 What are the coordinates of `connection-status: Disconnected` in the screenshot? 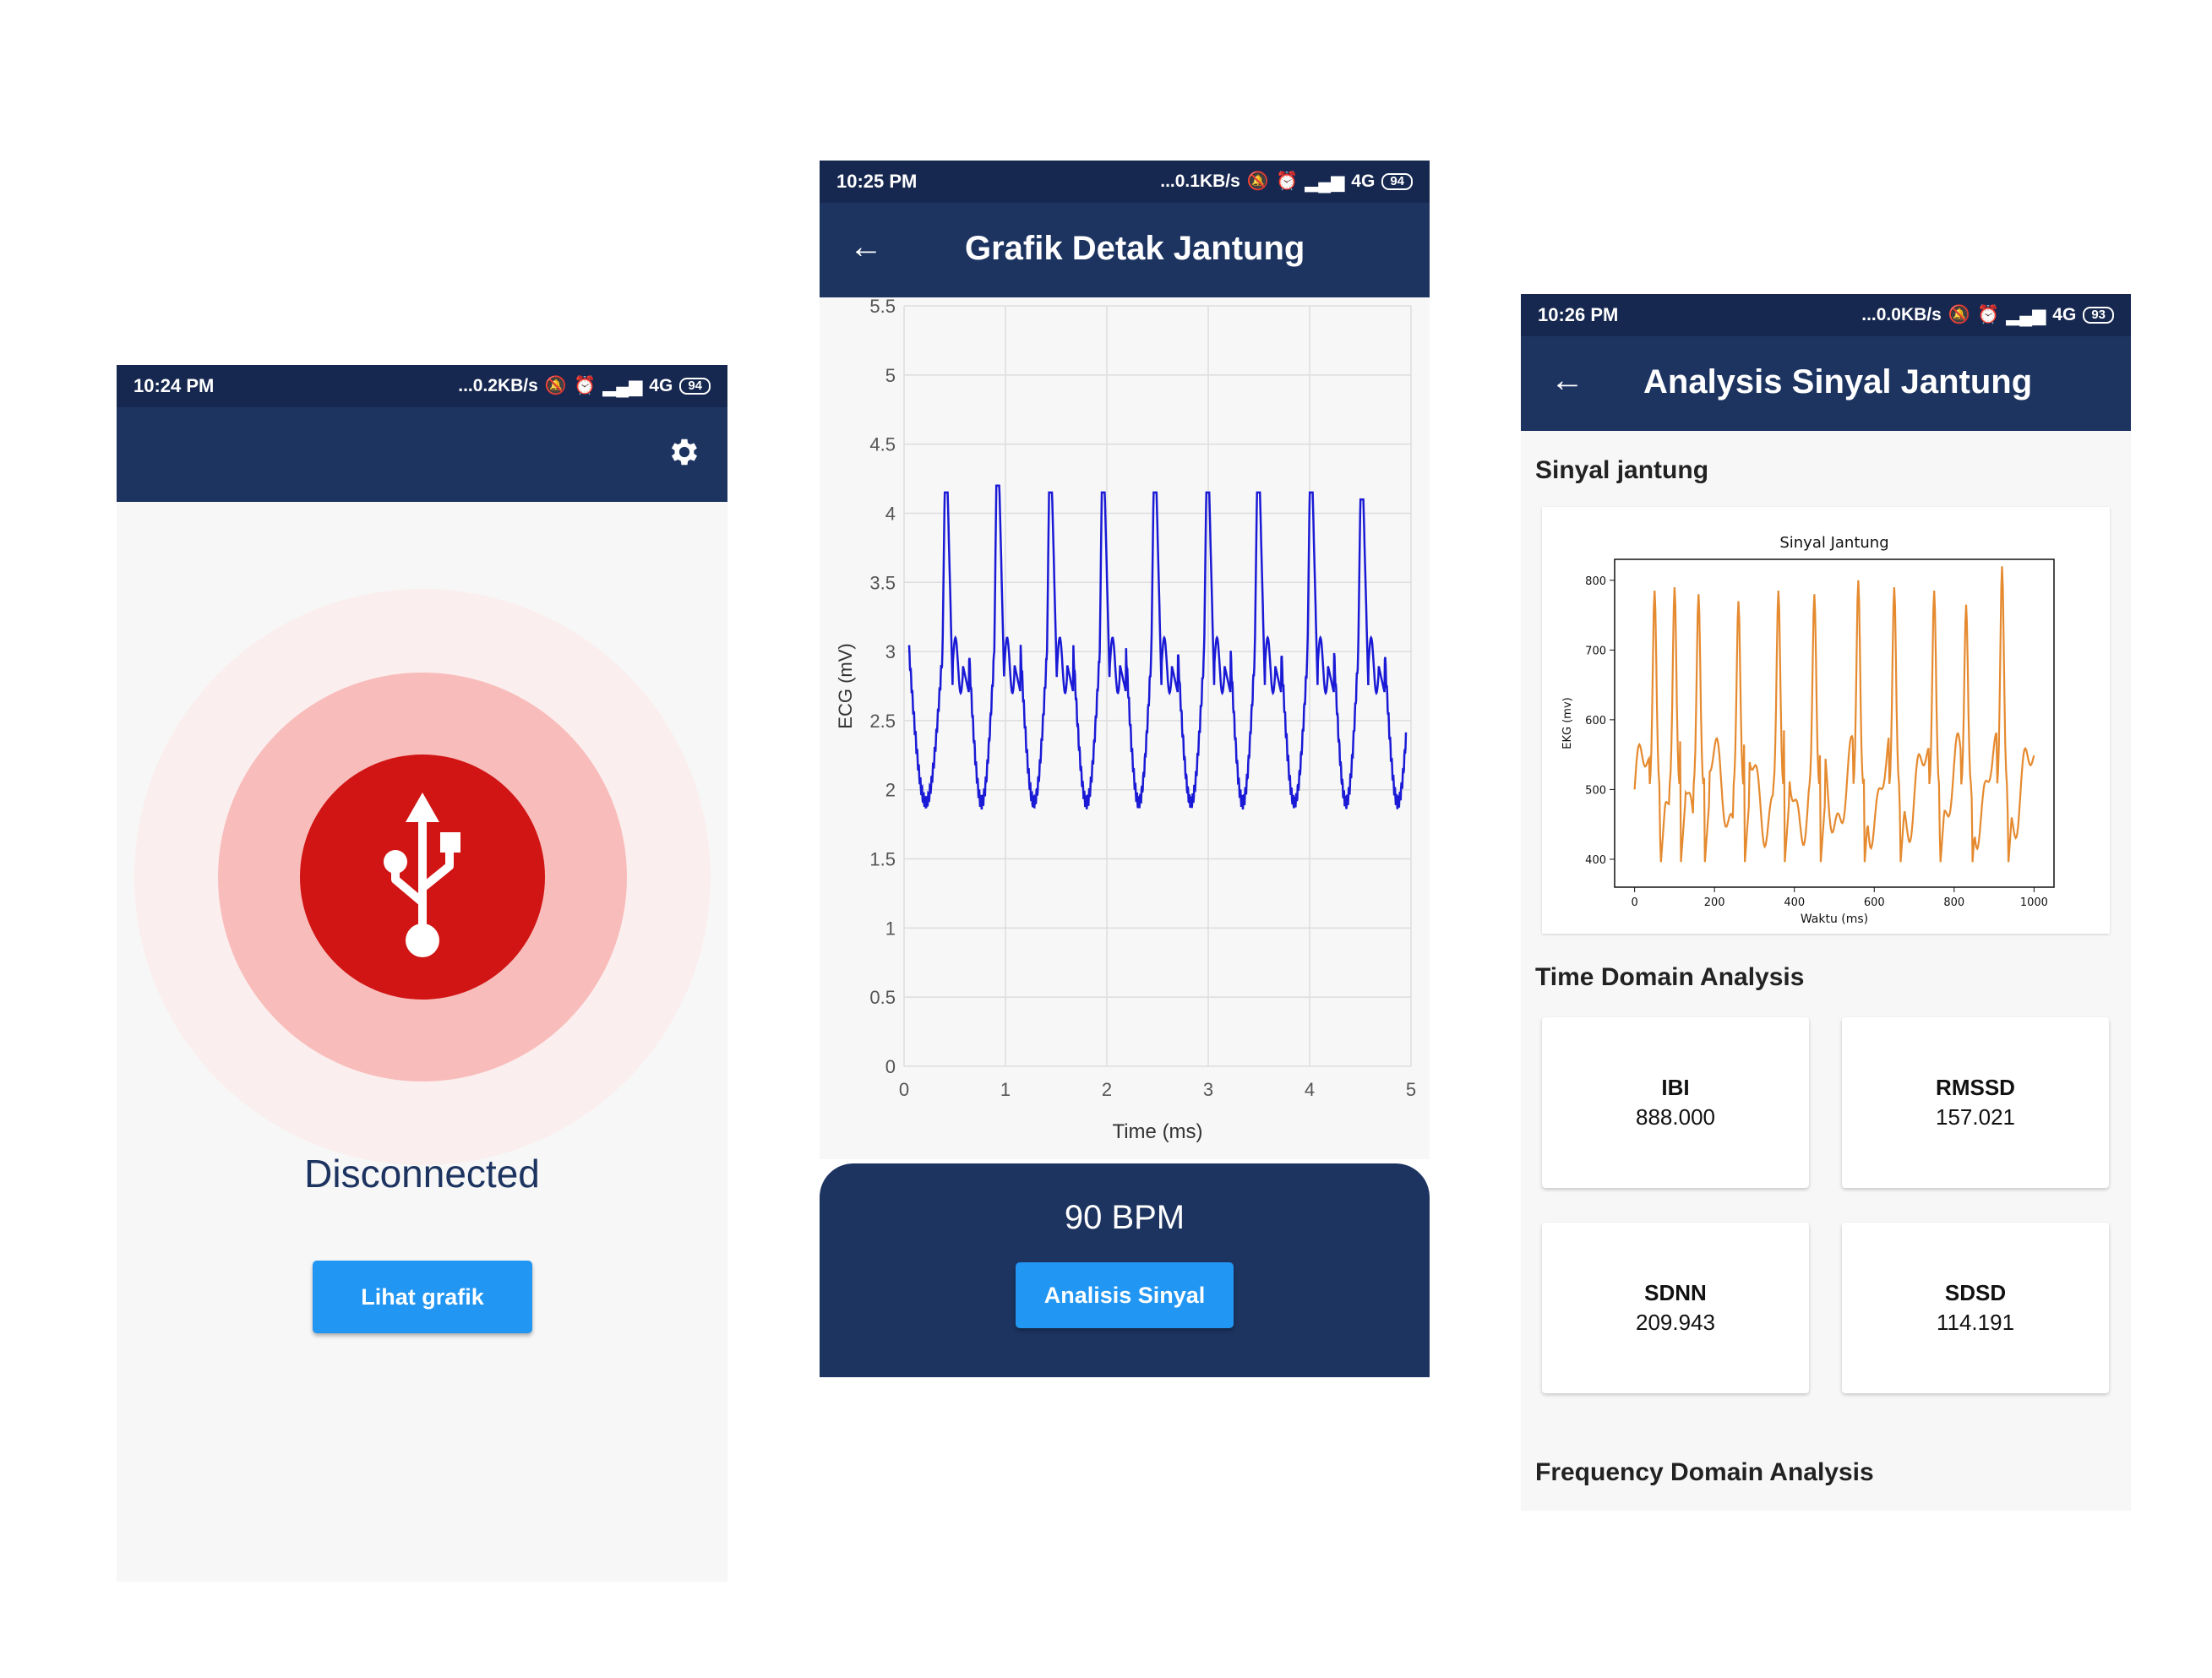 It's located at (422, 1174).